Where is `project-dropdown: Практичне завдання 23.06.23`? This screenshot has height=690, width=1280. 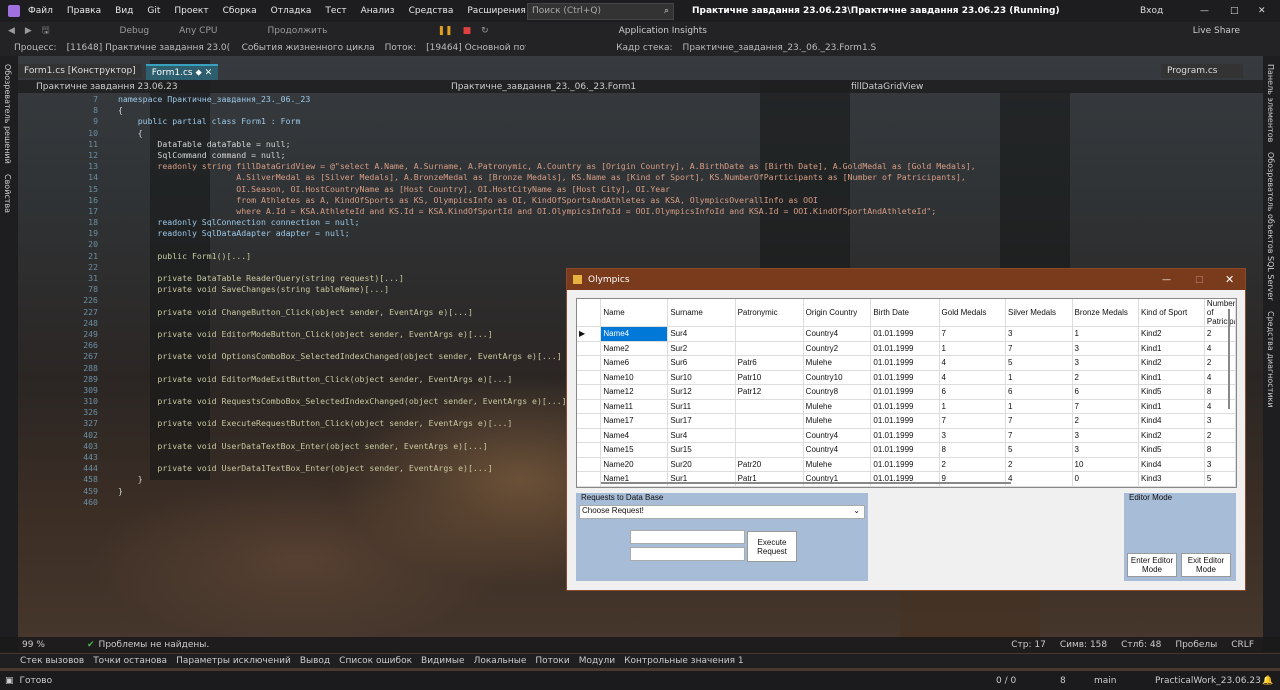 project-dropdown: Практичне завдання 23.06.23 is located at coordinates (233, 87).